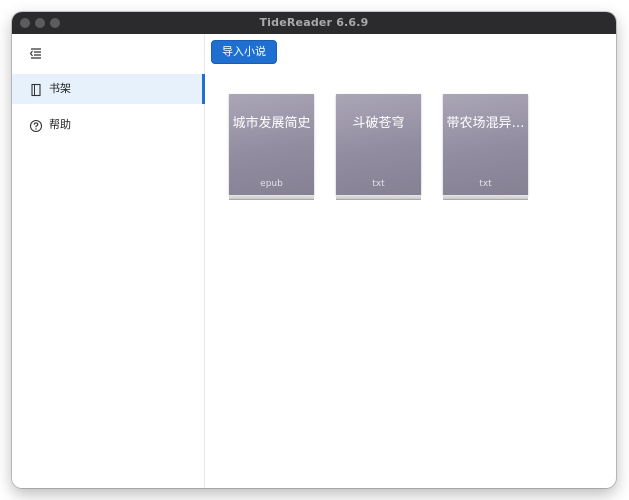  What do you see at coordinates (60, 88) in the screenshot?
I see `sidebar-item-label: 书架` at bounding box center [60, 88].